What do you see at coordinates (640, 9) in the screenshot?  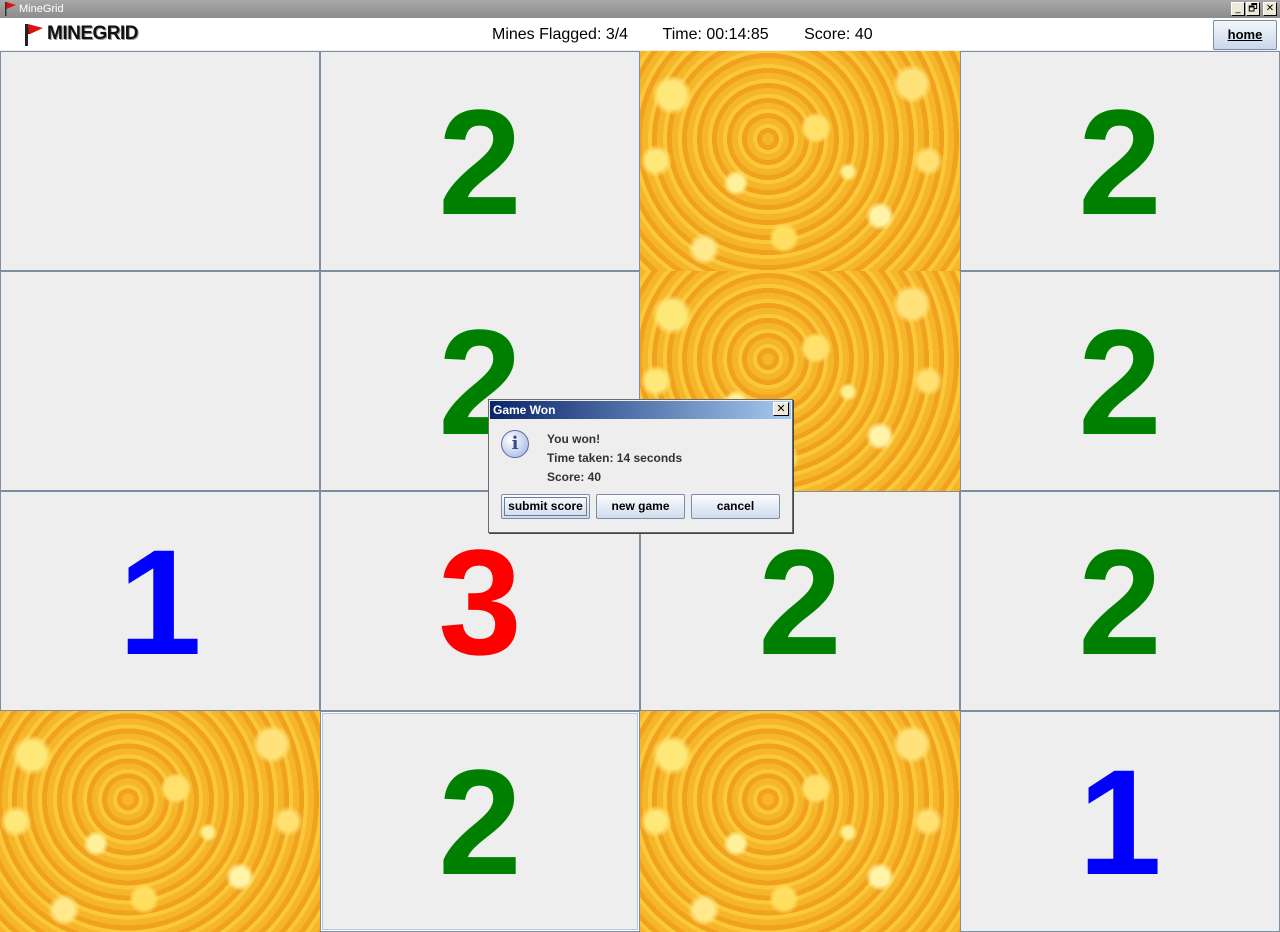 I see `window-title-bar: MineGrid _ 🗗 ✕` at bounding box center [640, 9].